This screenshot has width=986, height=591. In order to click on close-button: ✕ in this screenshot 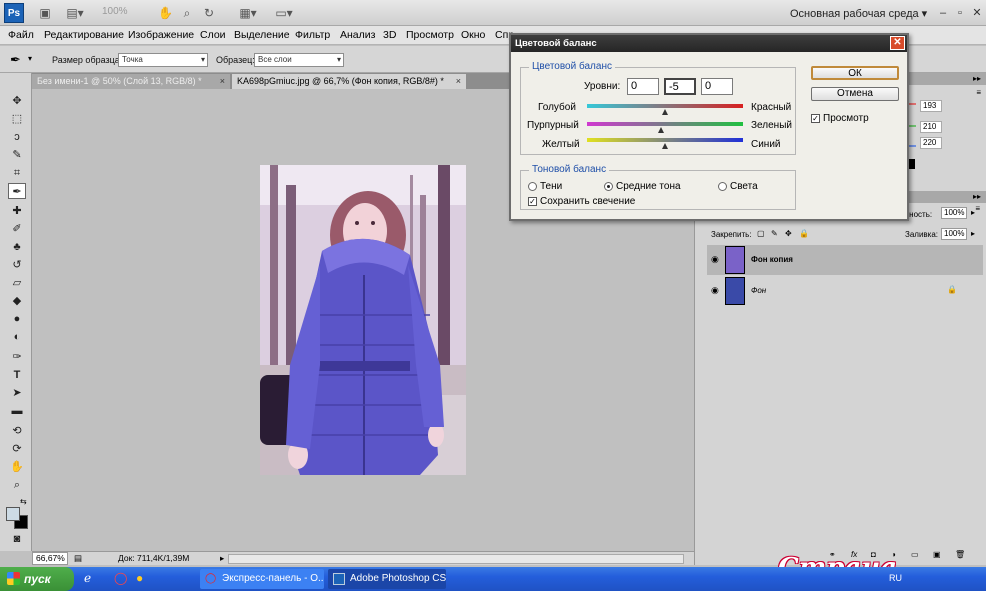, I will do `click(977, 13)`.